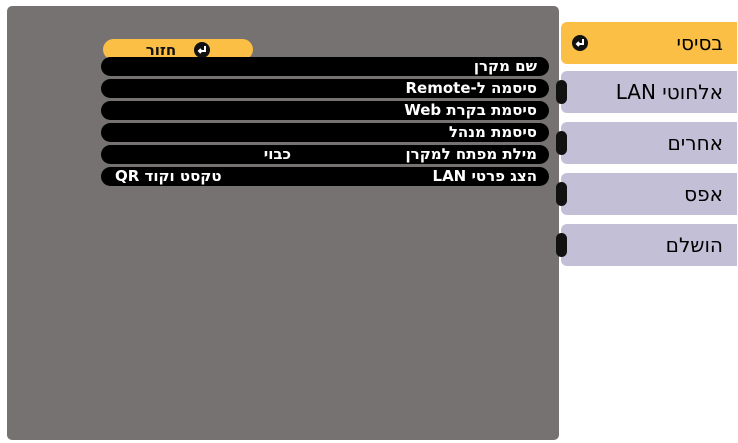 Image resolution: width=738 pixels, height=443 pixels. What do you see at coordinates (695, 143) in the screenshot?
I see `tab-label: אחרים` at bounding box center [695, 143].